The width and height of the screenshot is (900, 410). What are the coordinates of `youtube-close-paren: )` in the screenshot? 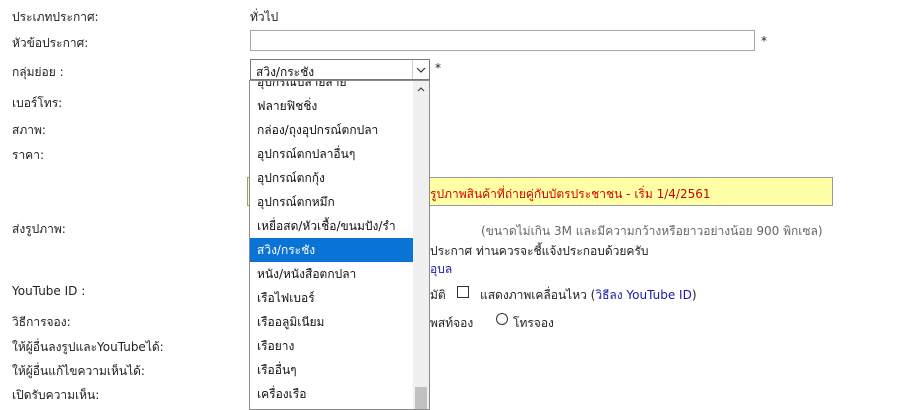 It's located at (694, 295).